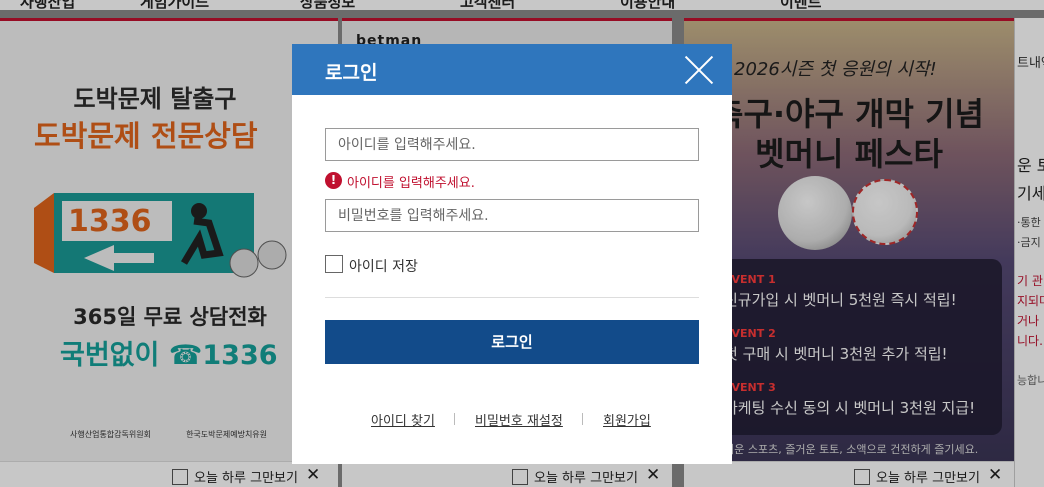 The image size is (1044, 487). Describe the element at coordinates (519, 419) in the screenshot. I see `reset-password-link: 비밀번호 재설정` at that location.